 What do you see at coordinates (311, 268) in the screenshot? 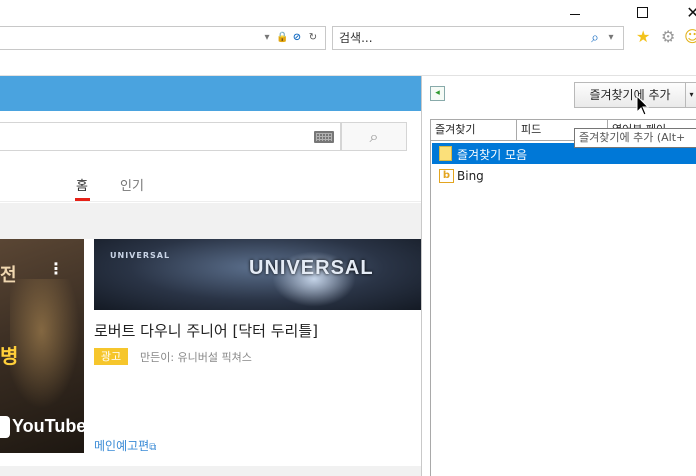
I see `ad-thumbnail-brand: UNIVERSAL` at bounding box center [311, 268].